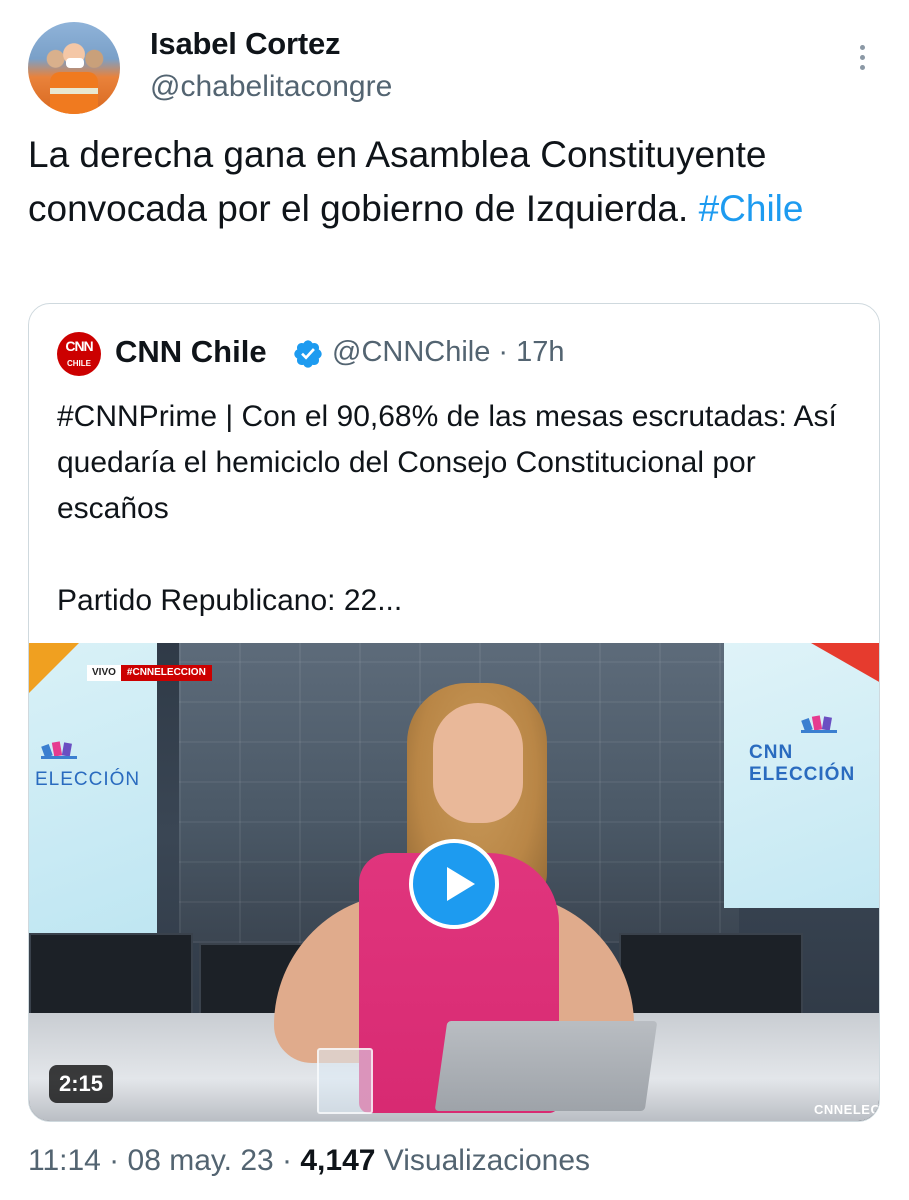 This screenshot has height=1200, width=909. Describe the element at coordinates (448, 352) in the screenshot. I see `quoted-handle-time: @CNNChile · 17h` at that location.